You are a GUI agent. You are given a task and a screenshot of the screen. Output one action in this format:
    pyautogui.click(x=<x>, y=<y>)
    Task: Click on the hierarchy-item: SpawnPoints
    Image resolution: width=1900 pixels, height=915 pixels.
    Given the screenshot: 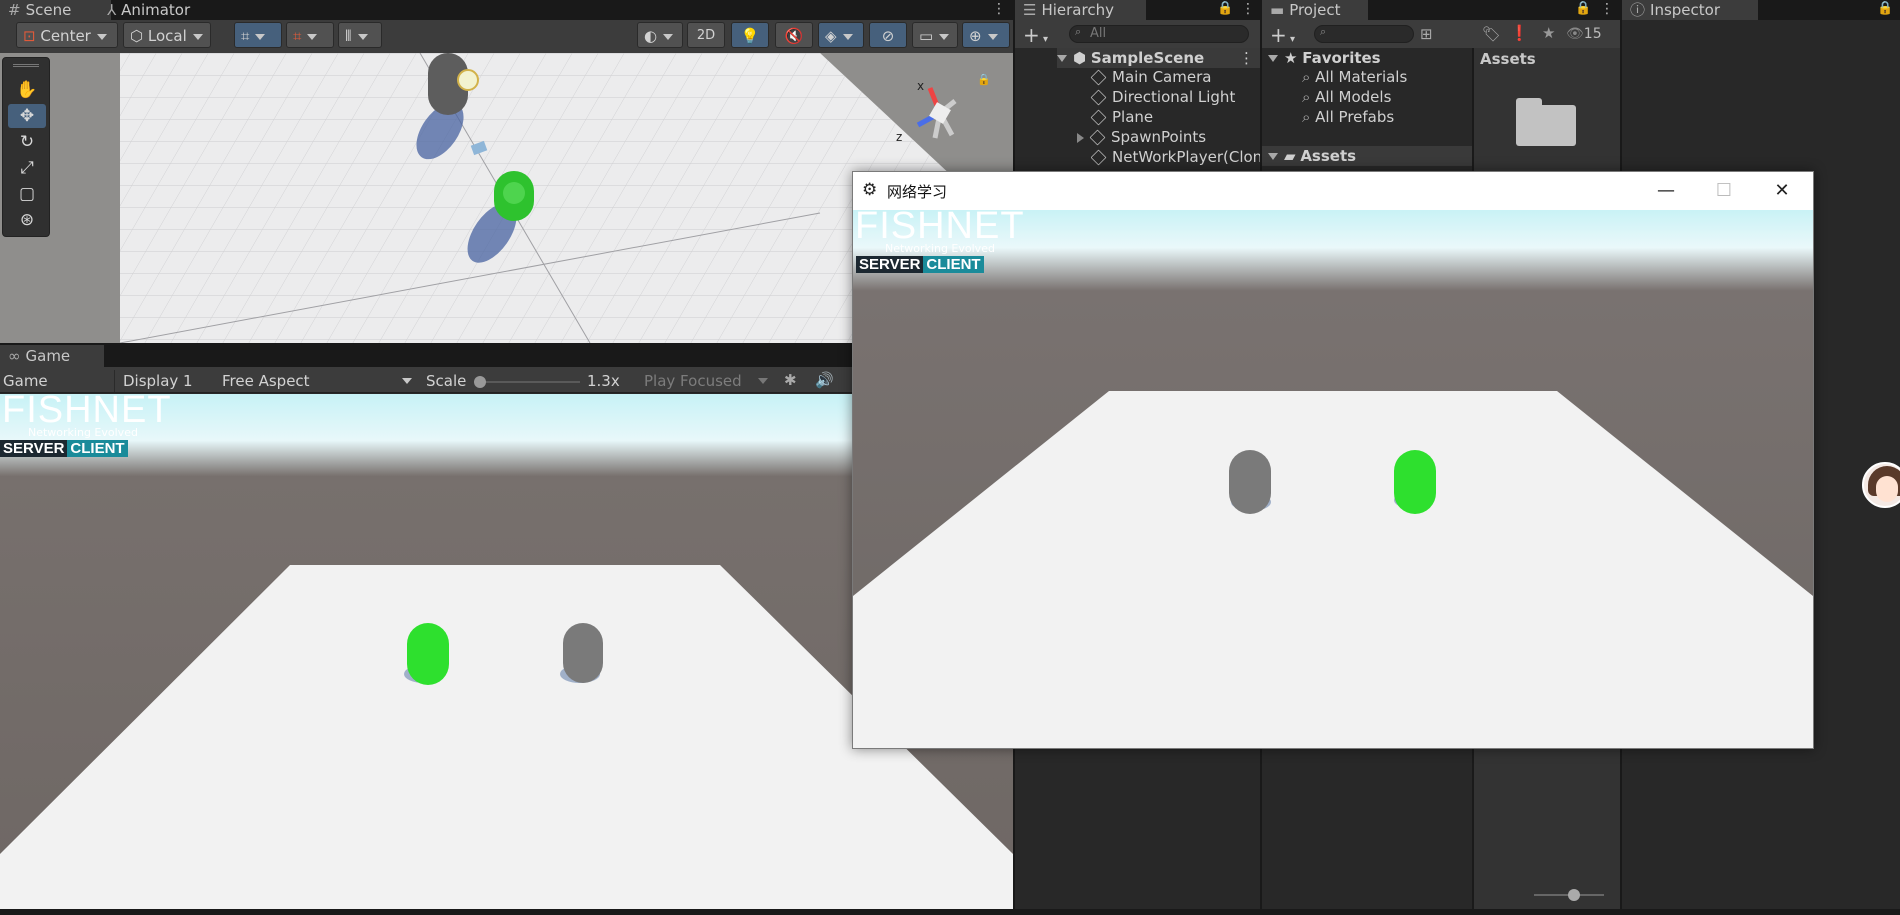 What is the action you would take?
    pyautogui.click(x=1141, y=137)
    